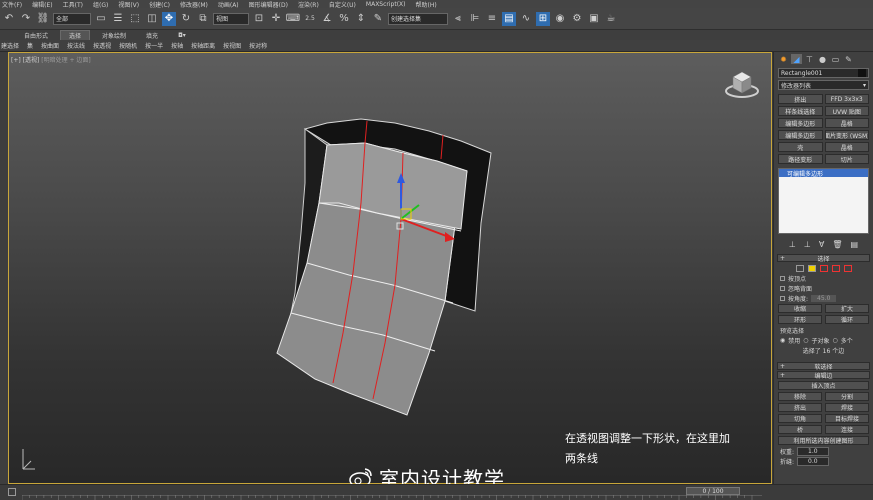 Image resolution: width=873 pixels, height=500 pixels. What do you see at coordinates (232, 45) in the screenshot?
I see `ribbon-cmd-by-view: 按视图` at bounding box center [232, 45].